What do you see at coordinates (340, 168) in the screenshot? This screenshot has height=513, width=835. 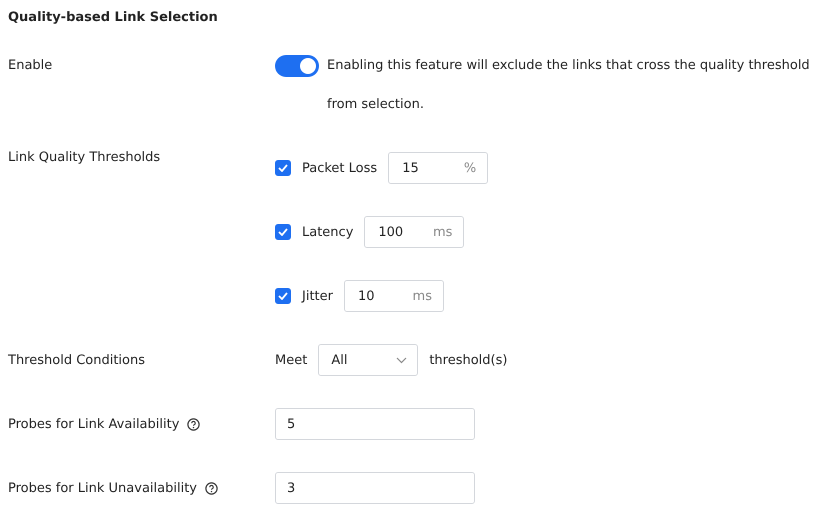 I see `checkbox-label: Packet Loss` at bounding box center [340, 168].